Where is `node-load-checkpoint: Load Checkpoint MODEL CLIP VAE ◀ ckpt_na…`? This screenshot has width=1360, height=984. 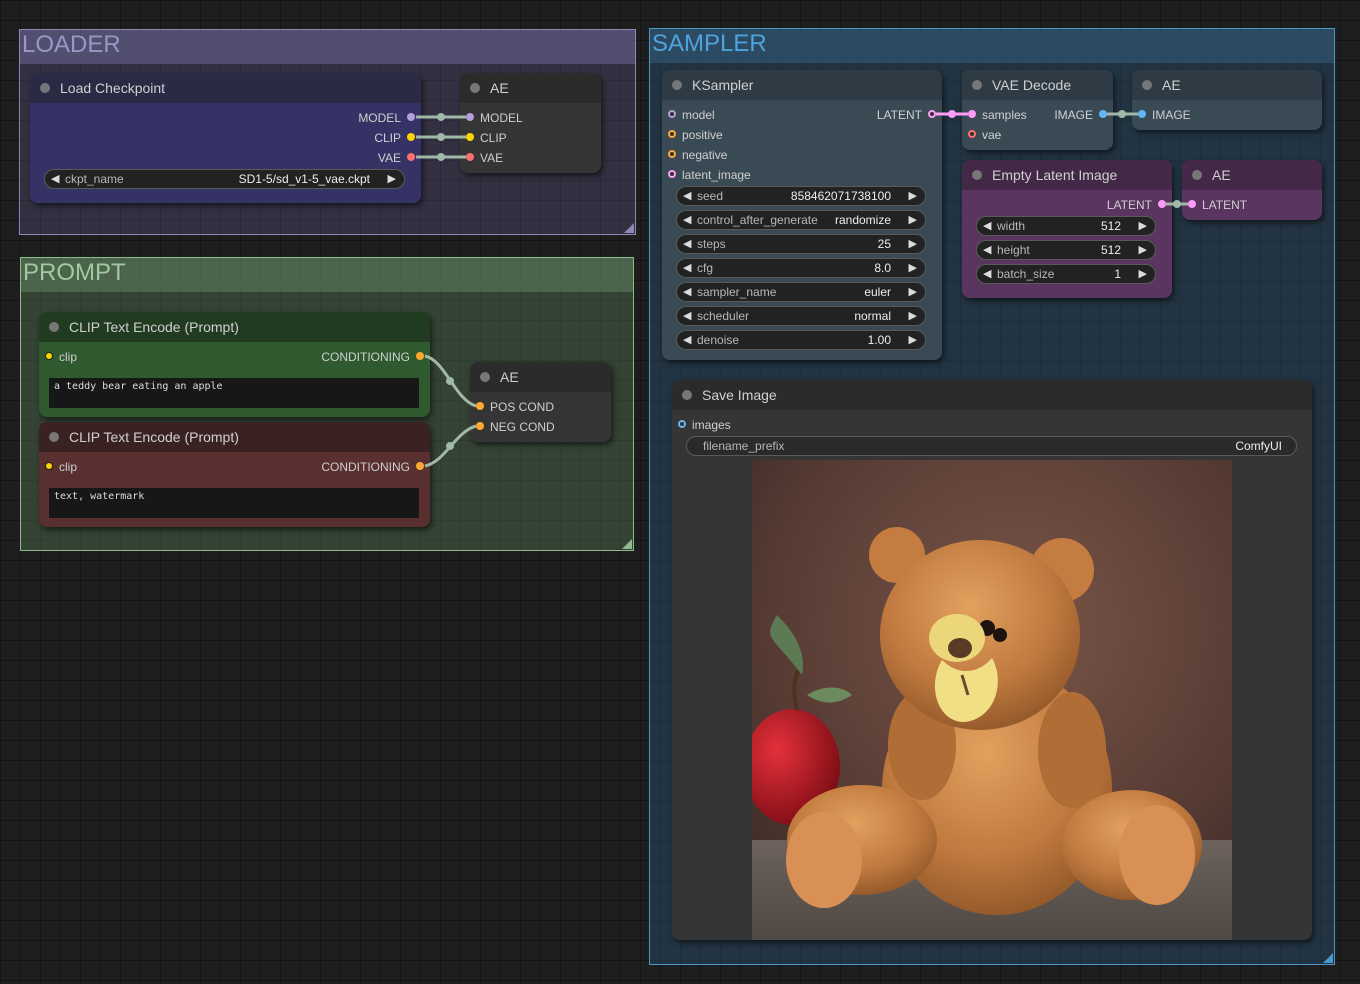 node-load-checkpoint: Load Checkpoint MODEL CLIP VAE ◀ ckpt_na… is located at coordinates (225, 138).